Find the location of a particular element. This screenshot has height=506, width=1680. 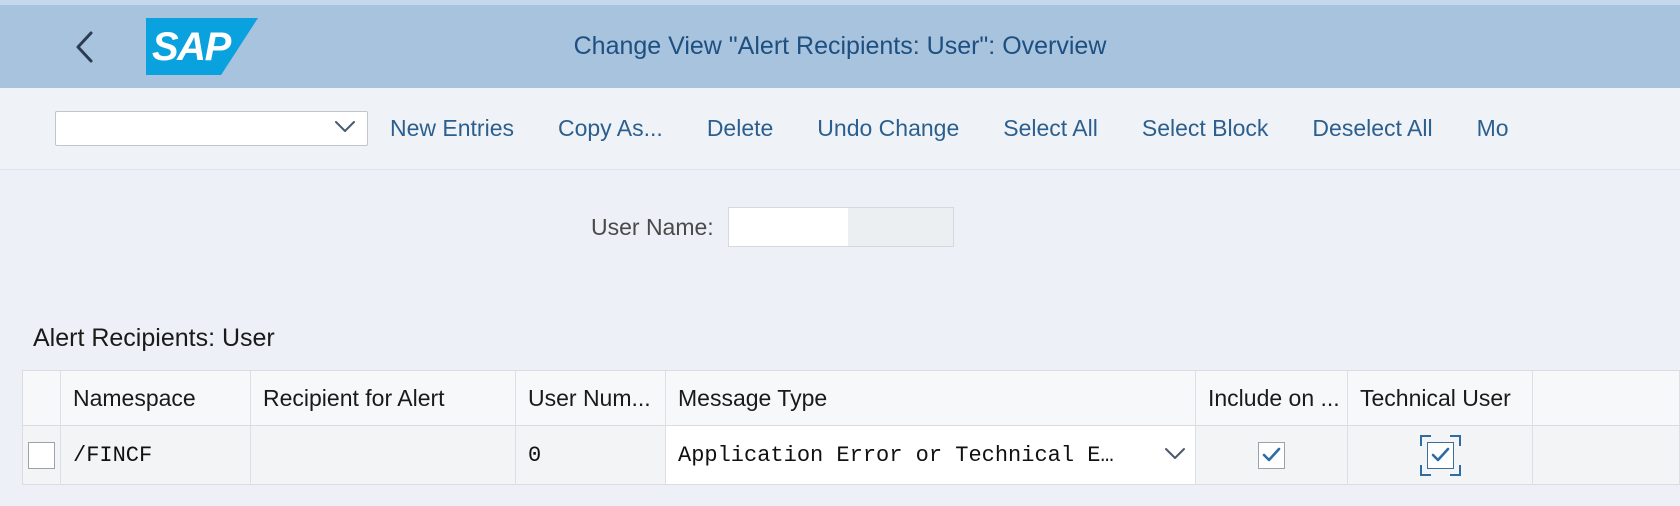

sap-logo-text: SAP is located at coordinates (191, 47).